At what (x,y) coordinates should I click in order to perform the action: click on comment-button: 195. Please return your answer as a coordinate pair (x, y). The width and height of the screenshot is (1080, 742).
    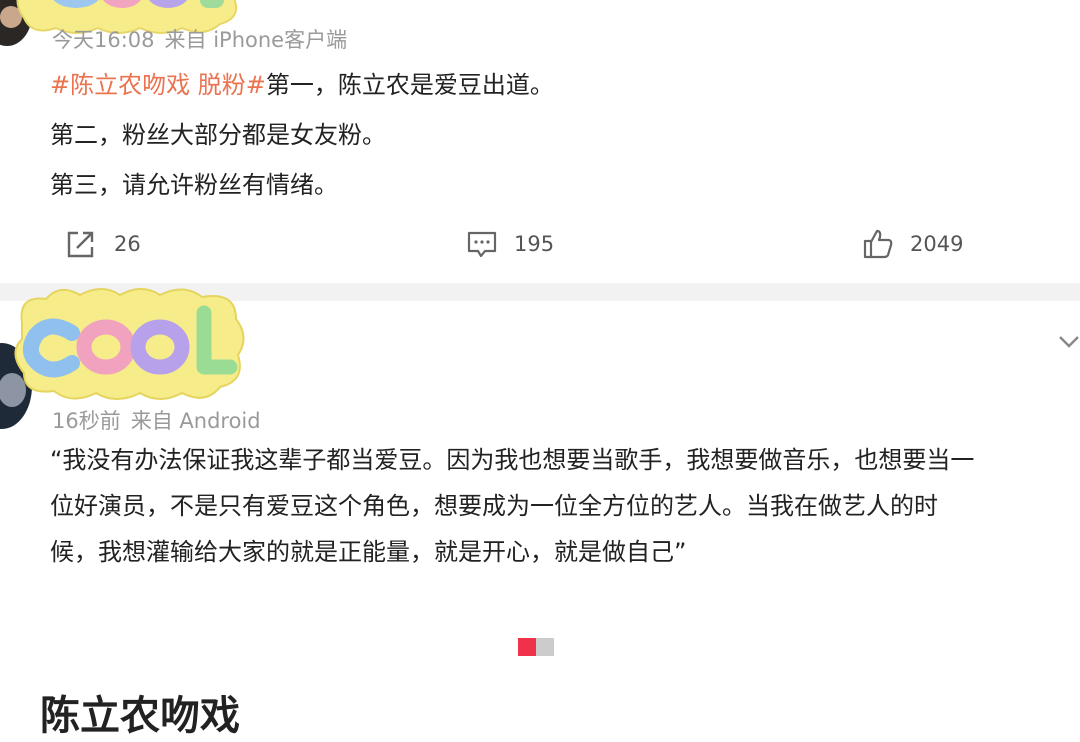
    Looking at the image, I should click on (510, 244).